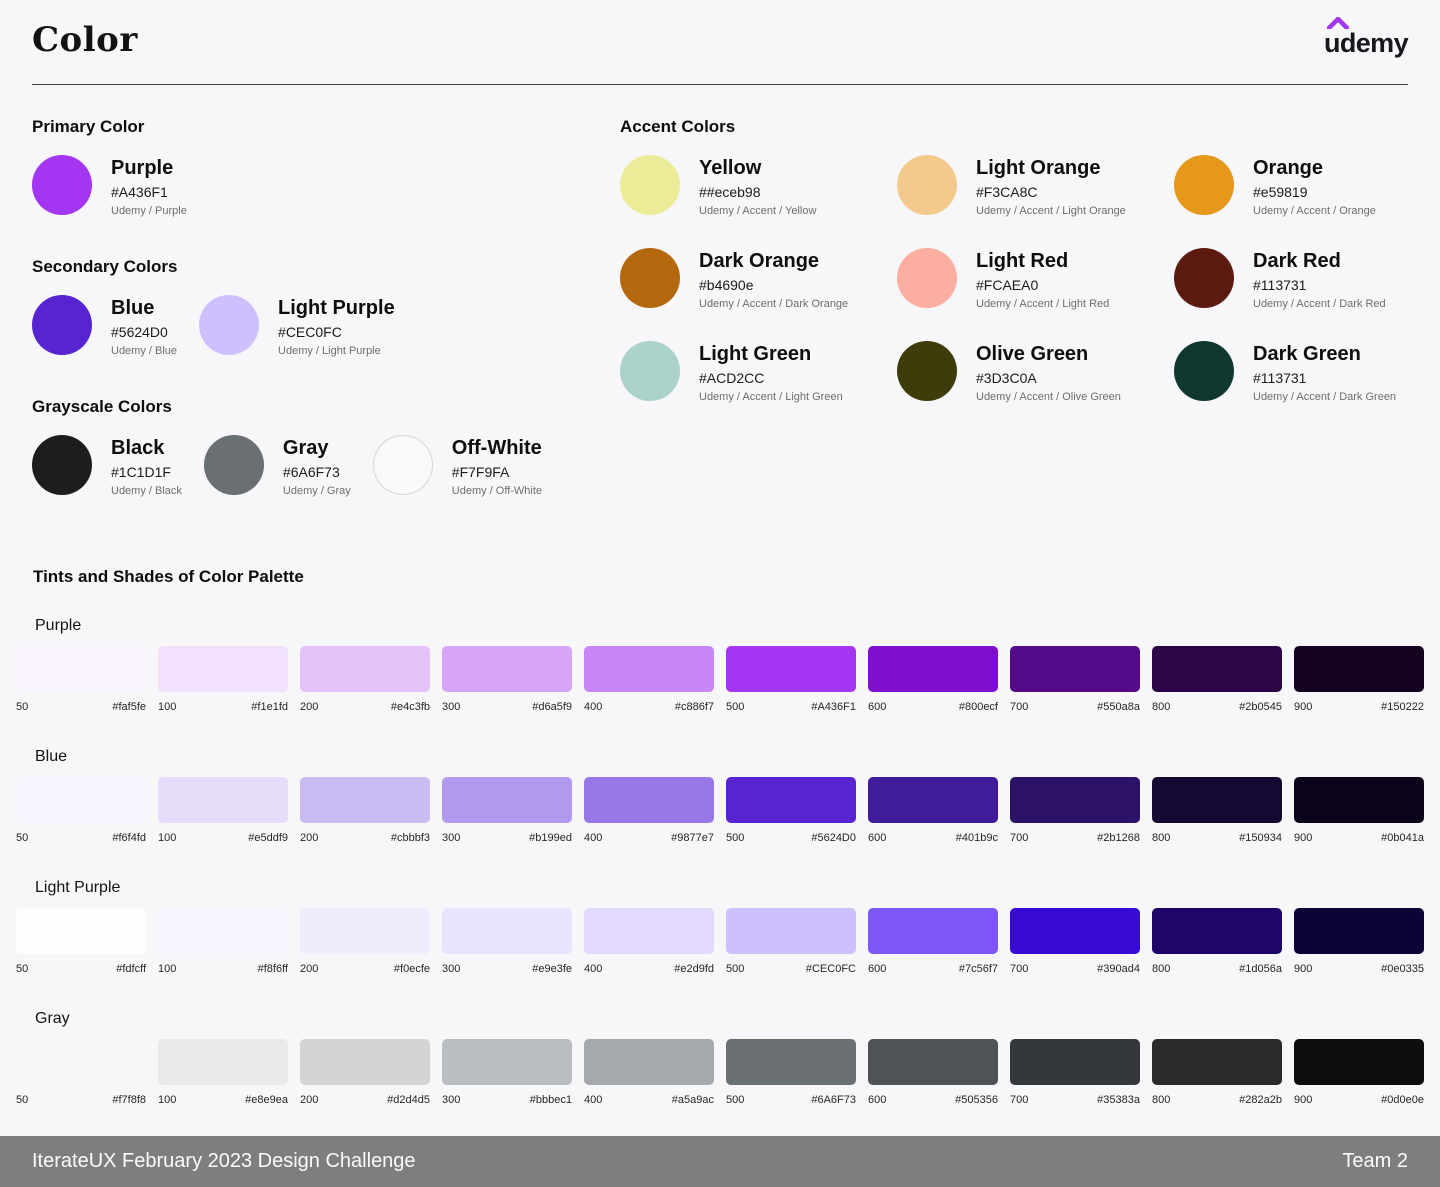 This screenshot has height=1187, width=1440. Describe the element at coordinates (317, 466) in the screenshot. I see `color-meta: Gray #6A6F73 Udemy / Gray` at that location.